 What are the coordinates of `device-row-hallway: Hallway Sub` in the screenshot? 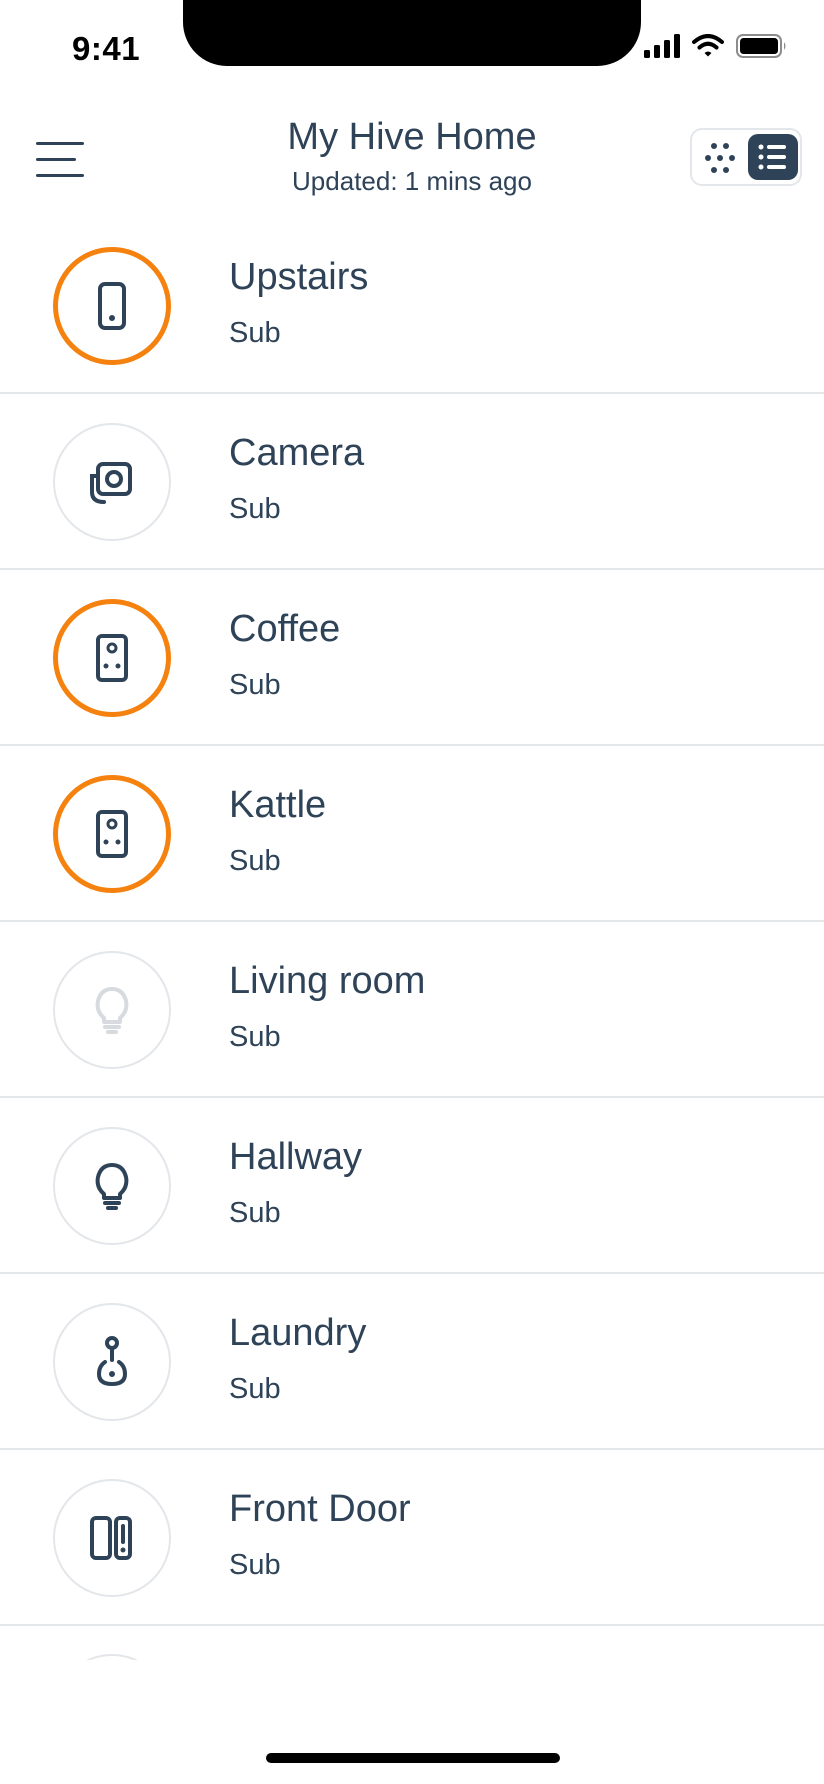 It's located at (412, 1186).